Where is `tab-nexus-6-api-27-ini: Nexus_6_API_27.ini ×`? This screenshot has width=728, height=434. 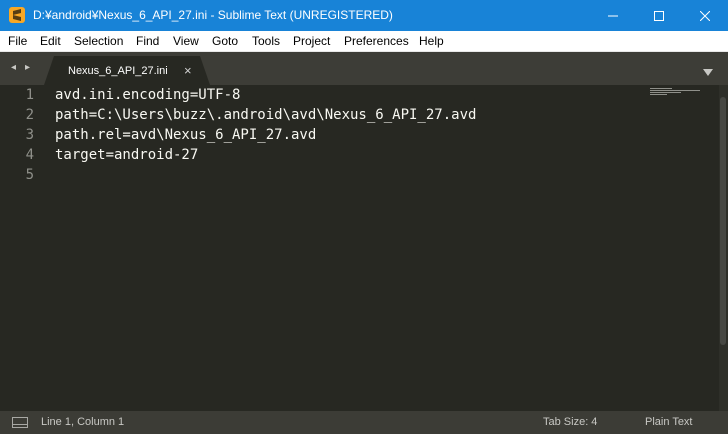 tab-nexus-6-api-27-ini: Nexus_6_API_27.ini × is located at coordinates (127, 70).